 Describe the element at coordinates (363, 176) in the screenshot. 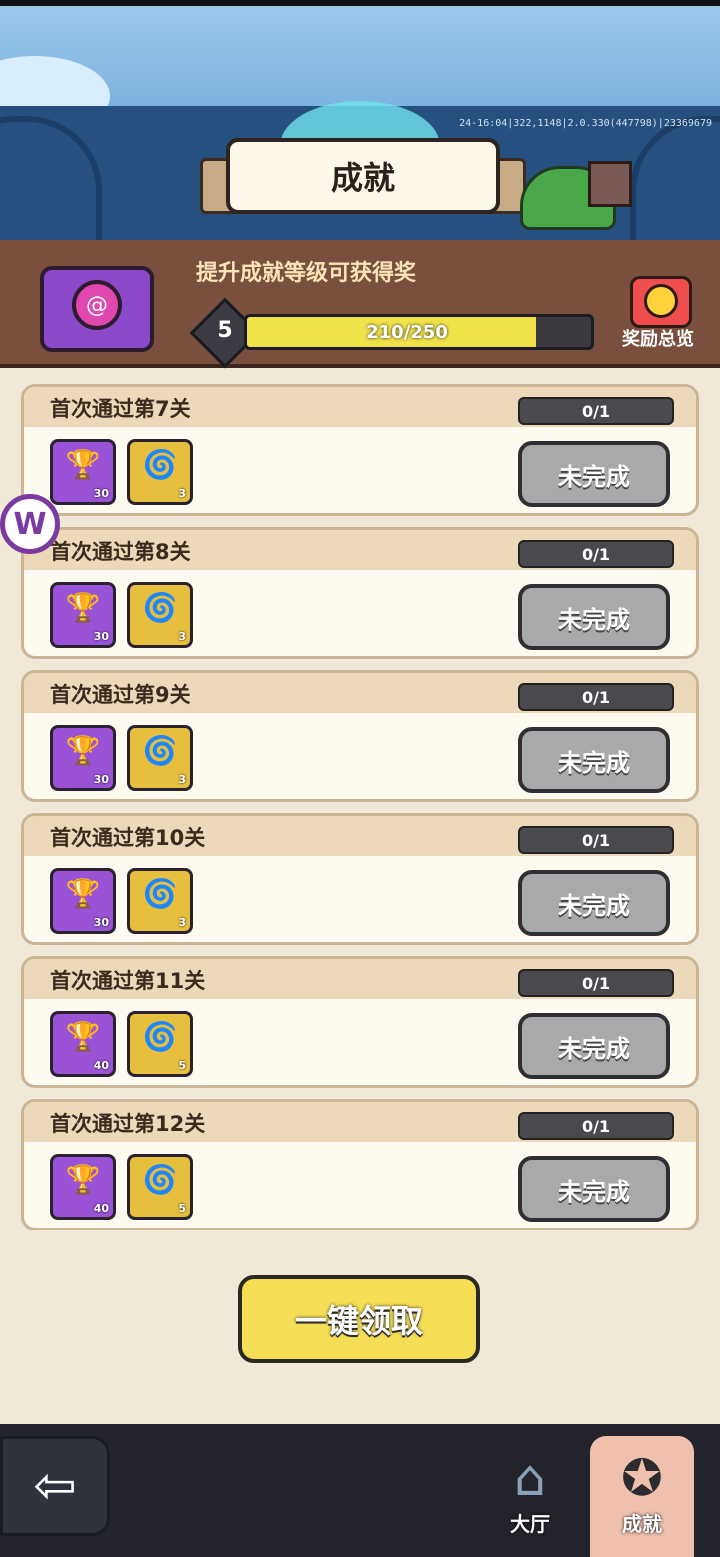

I see `page-title: 成就` at that location.